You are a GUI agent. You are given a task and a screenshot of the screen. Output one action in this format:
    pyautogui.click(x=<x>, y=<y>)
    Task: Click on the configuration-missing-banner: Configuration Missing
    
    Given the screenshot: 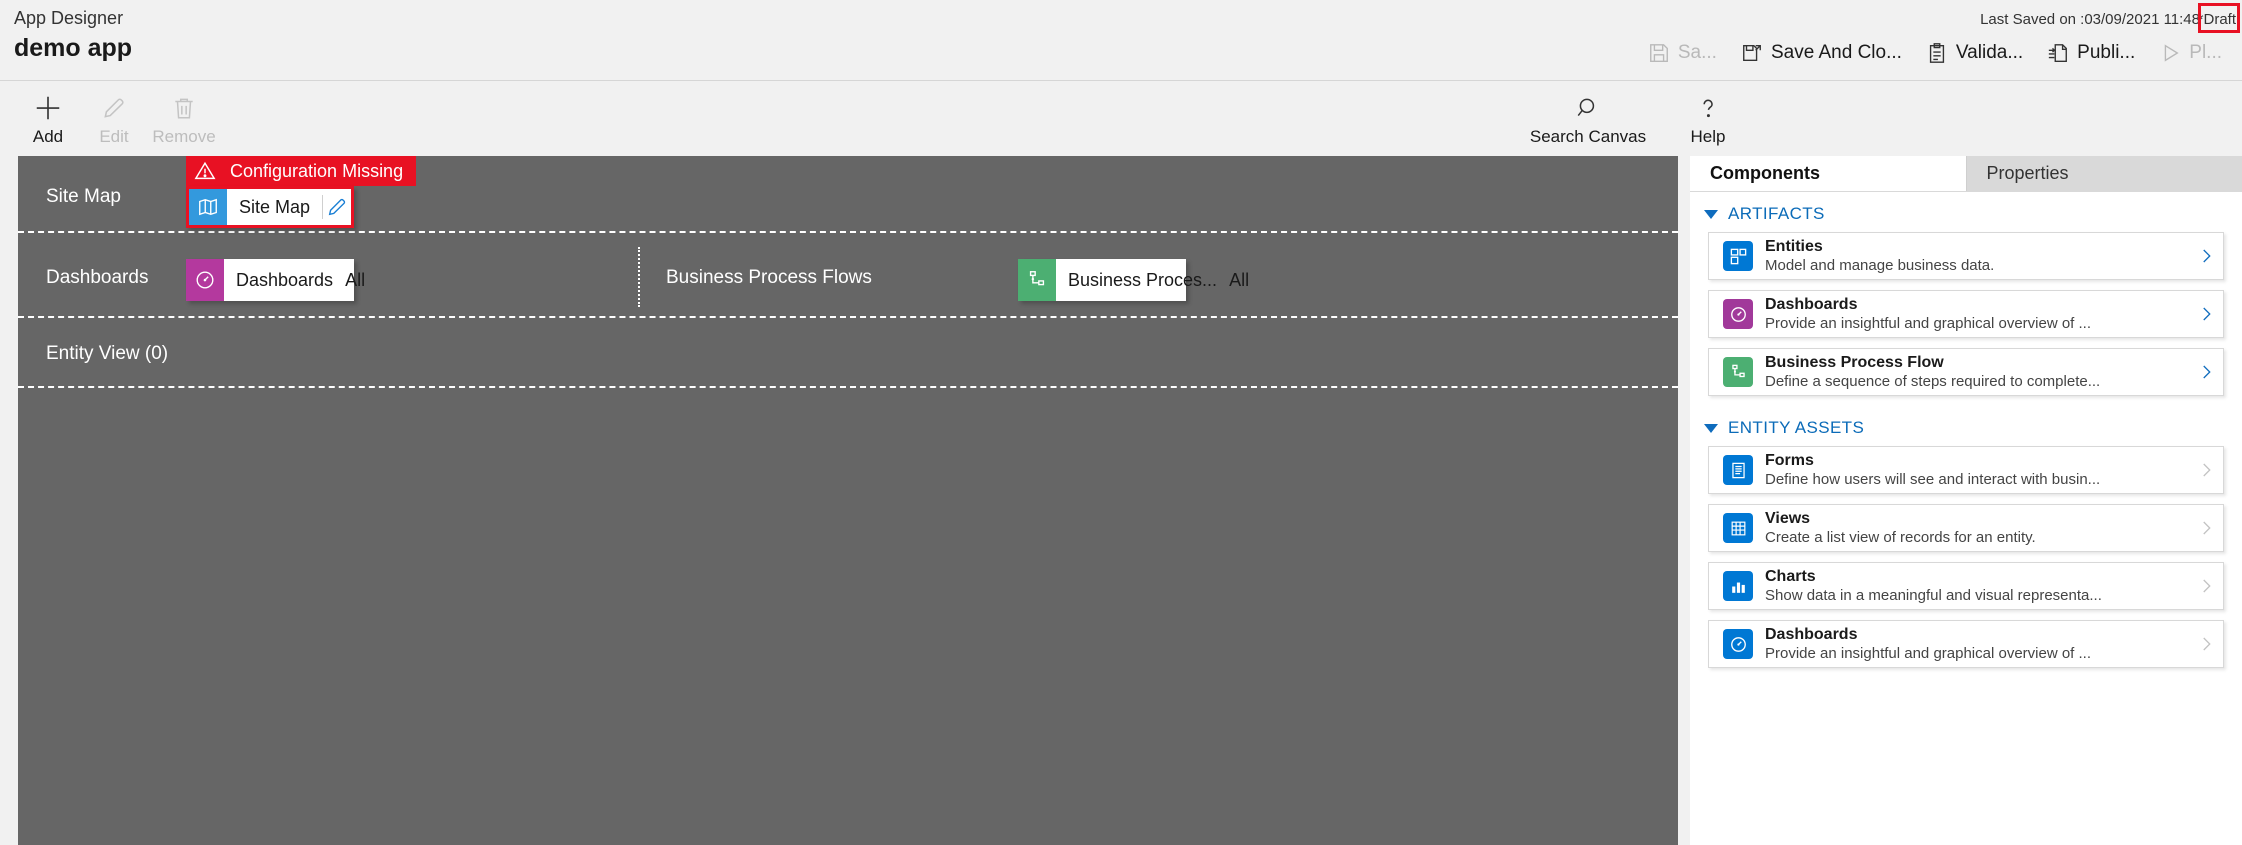 What is the action you would take?
    pyautogui.click(x=301, y=171)
    